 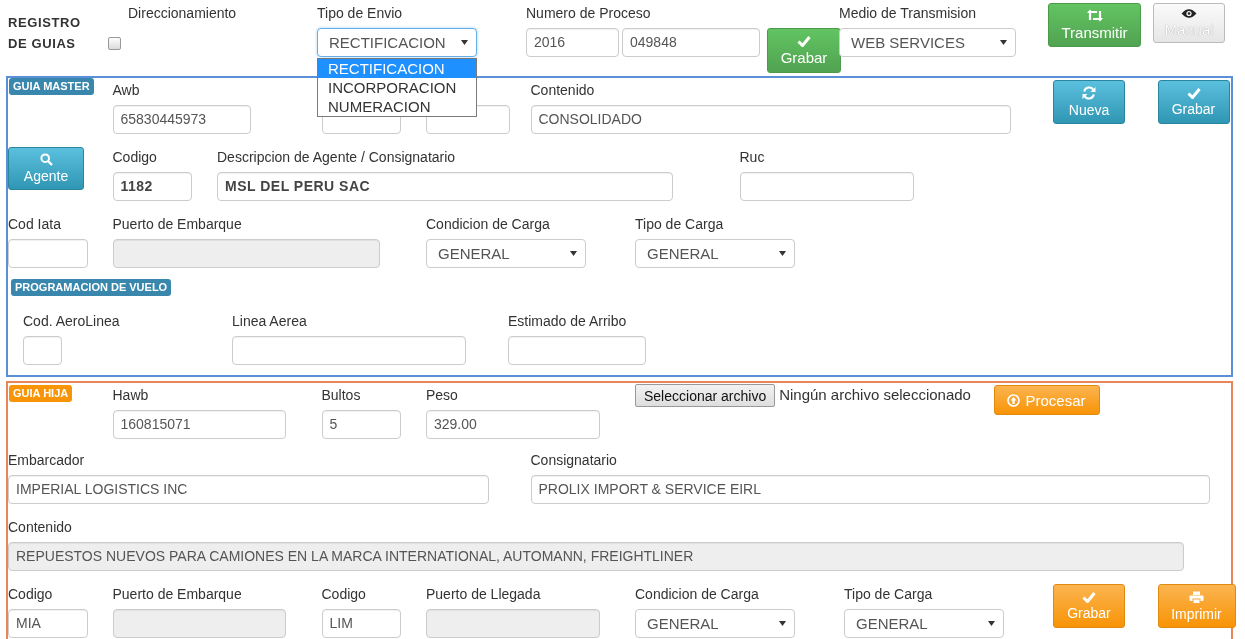 What do you see at coordinates (1189, 13) in the screenshot?
I see `eye-icon` at bounding box center [1189, 13].